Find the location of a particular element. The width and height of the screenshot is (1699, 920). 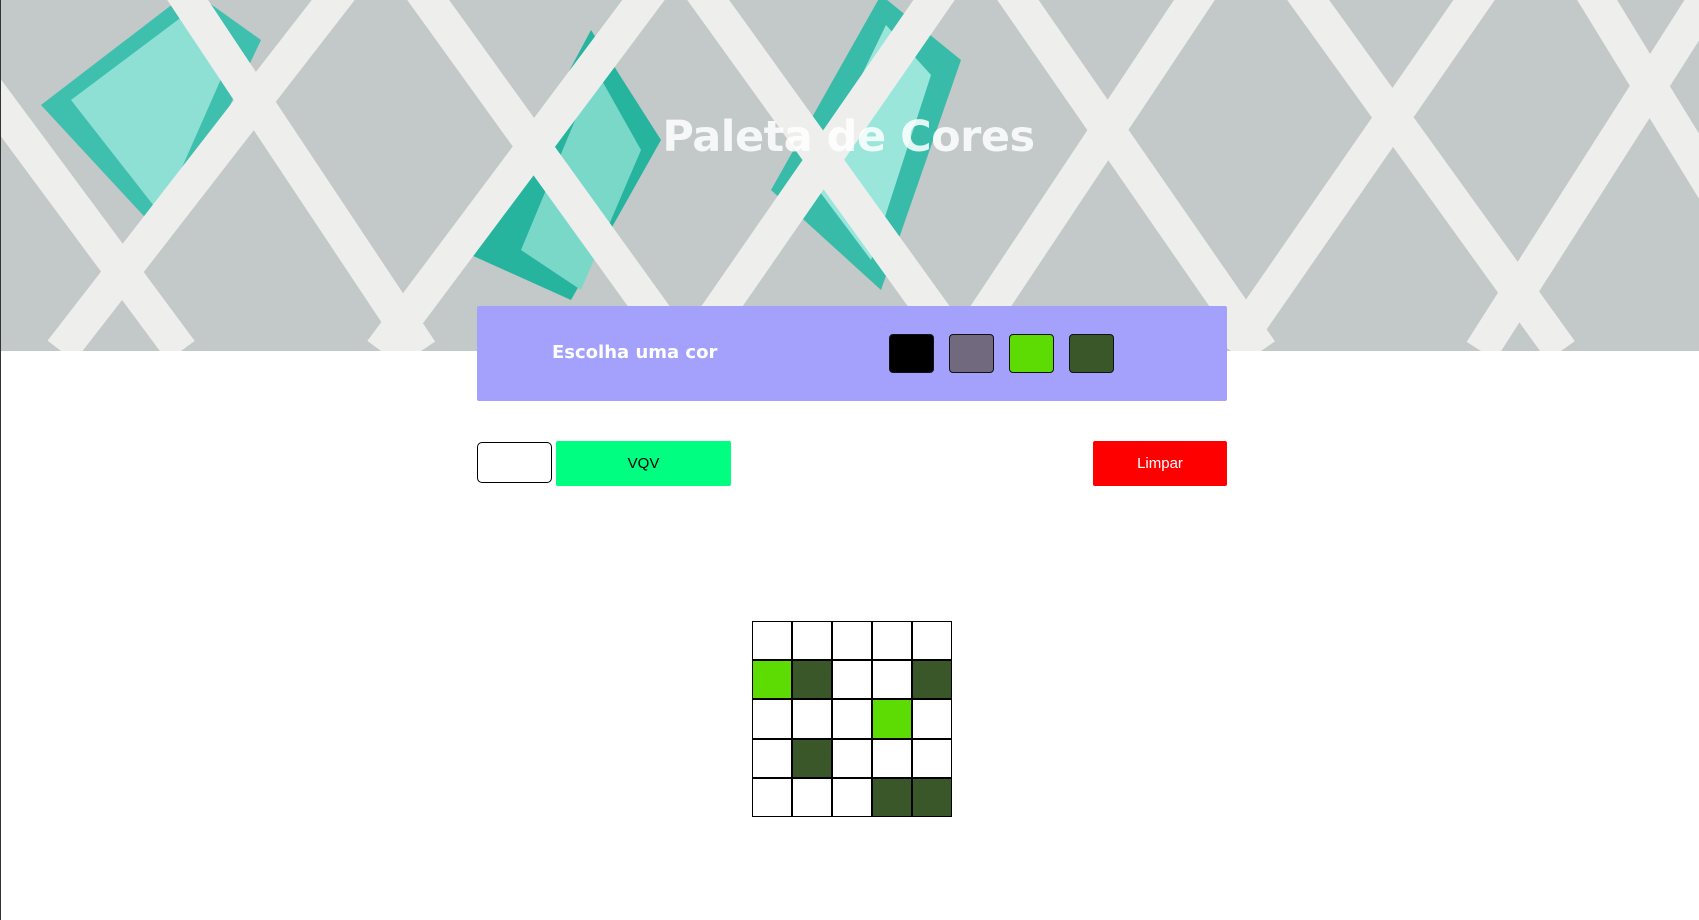

palette-label: Escolha uma cor is located at coordinates (635, 352).